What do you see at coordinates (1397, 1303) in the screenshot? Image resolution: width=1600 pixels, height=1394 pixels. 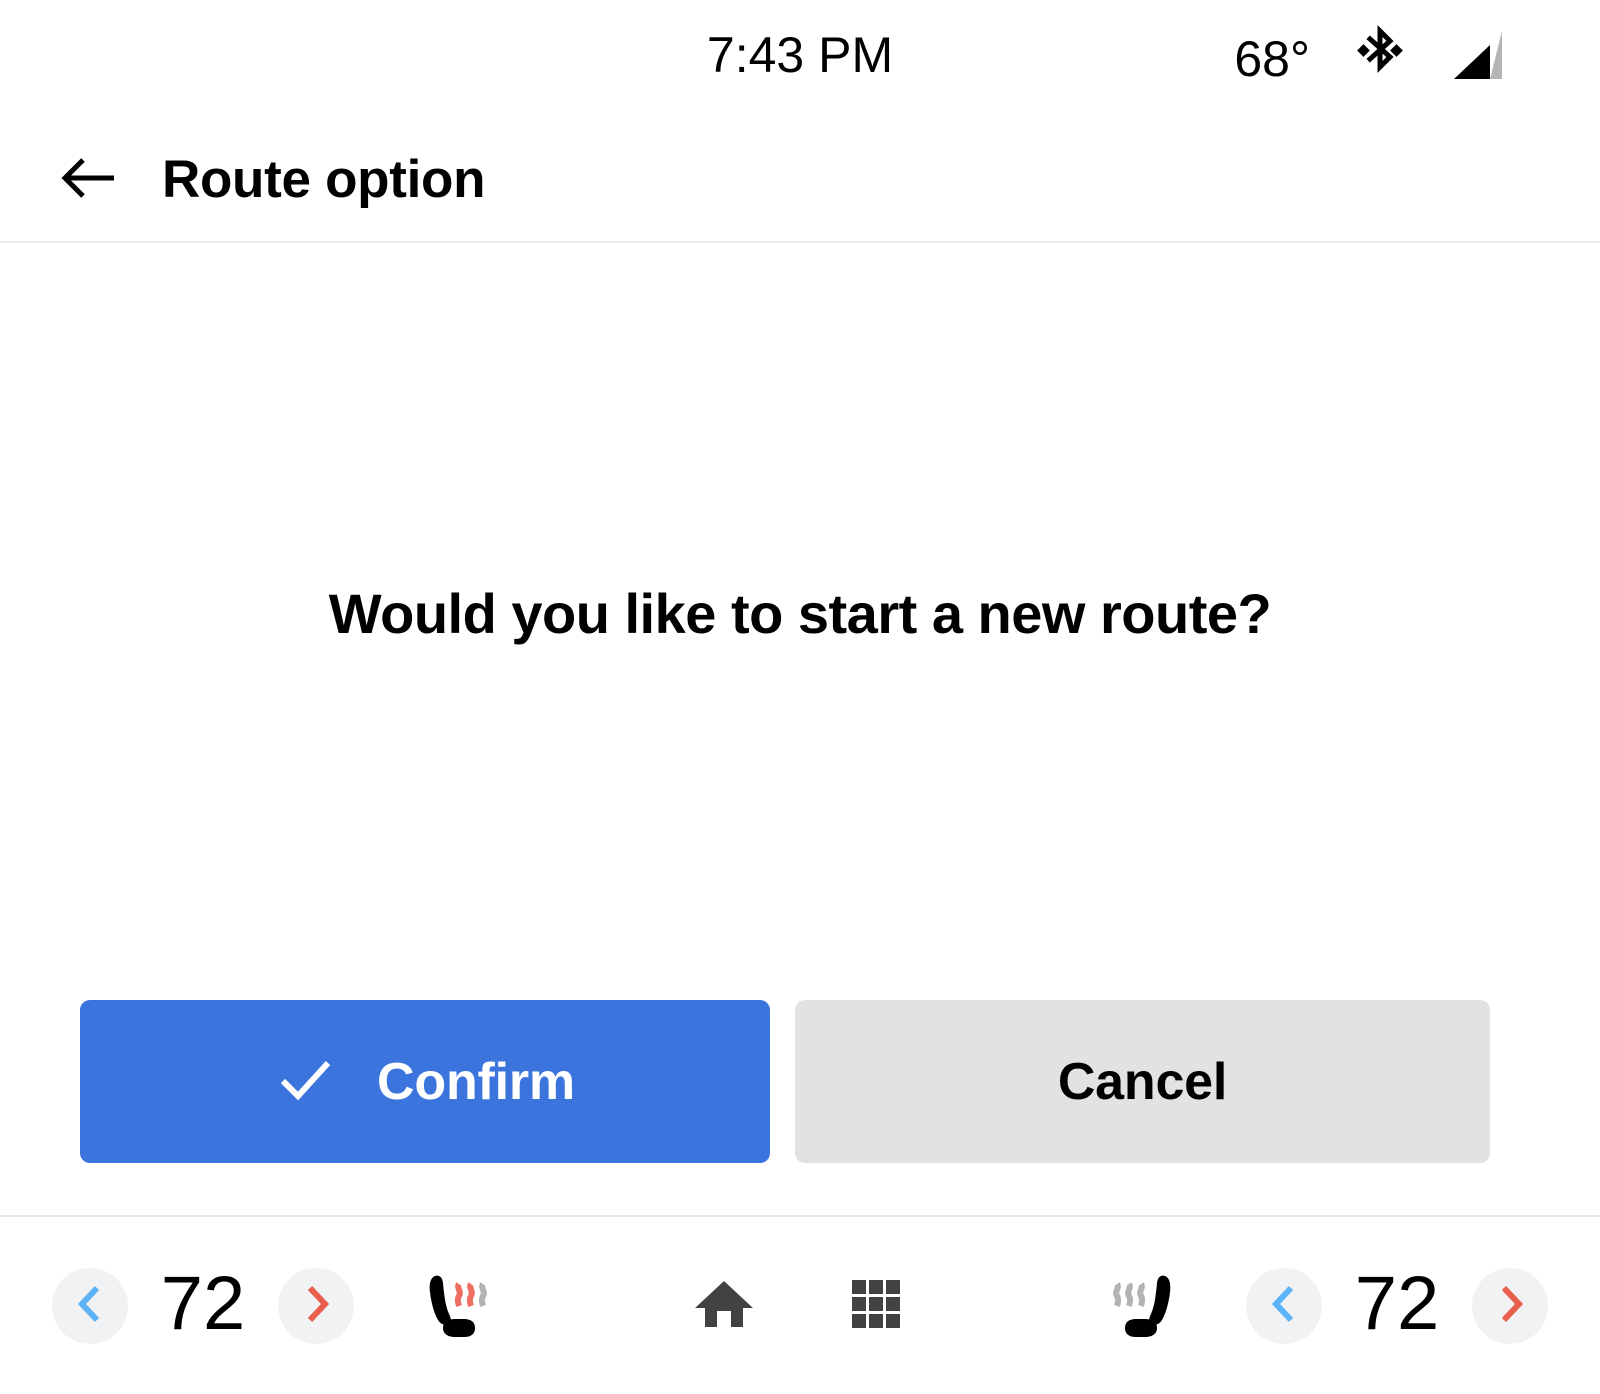 I see `passenger-temperature-value: 72` at bounding box center [1397, 1303].